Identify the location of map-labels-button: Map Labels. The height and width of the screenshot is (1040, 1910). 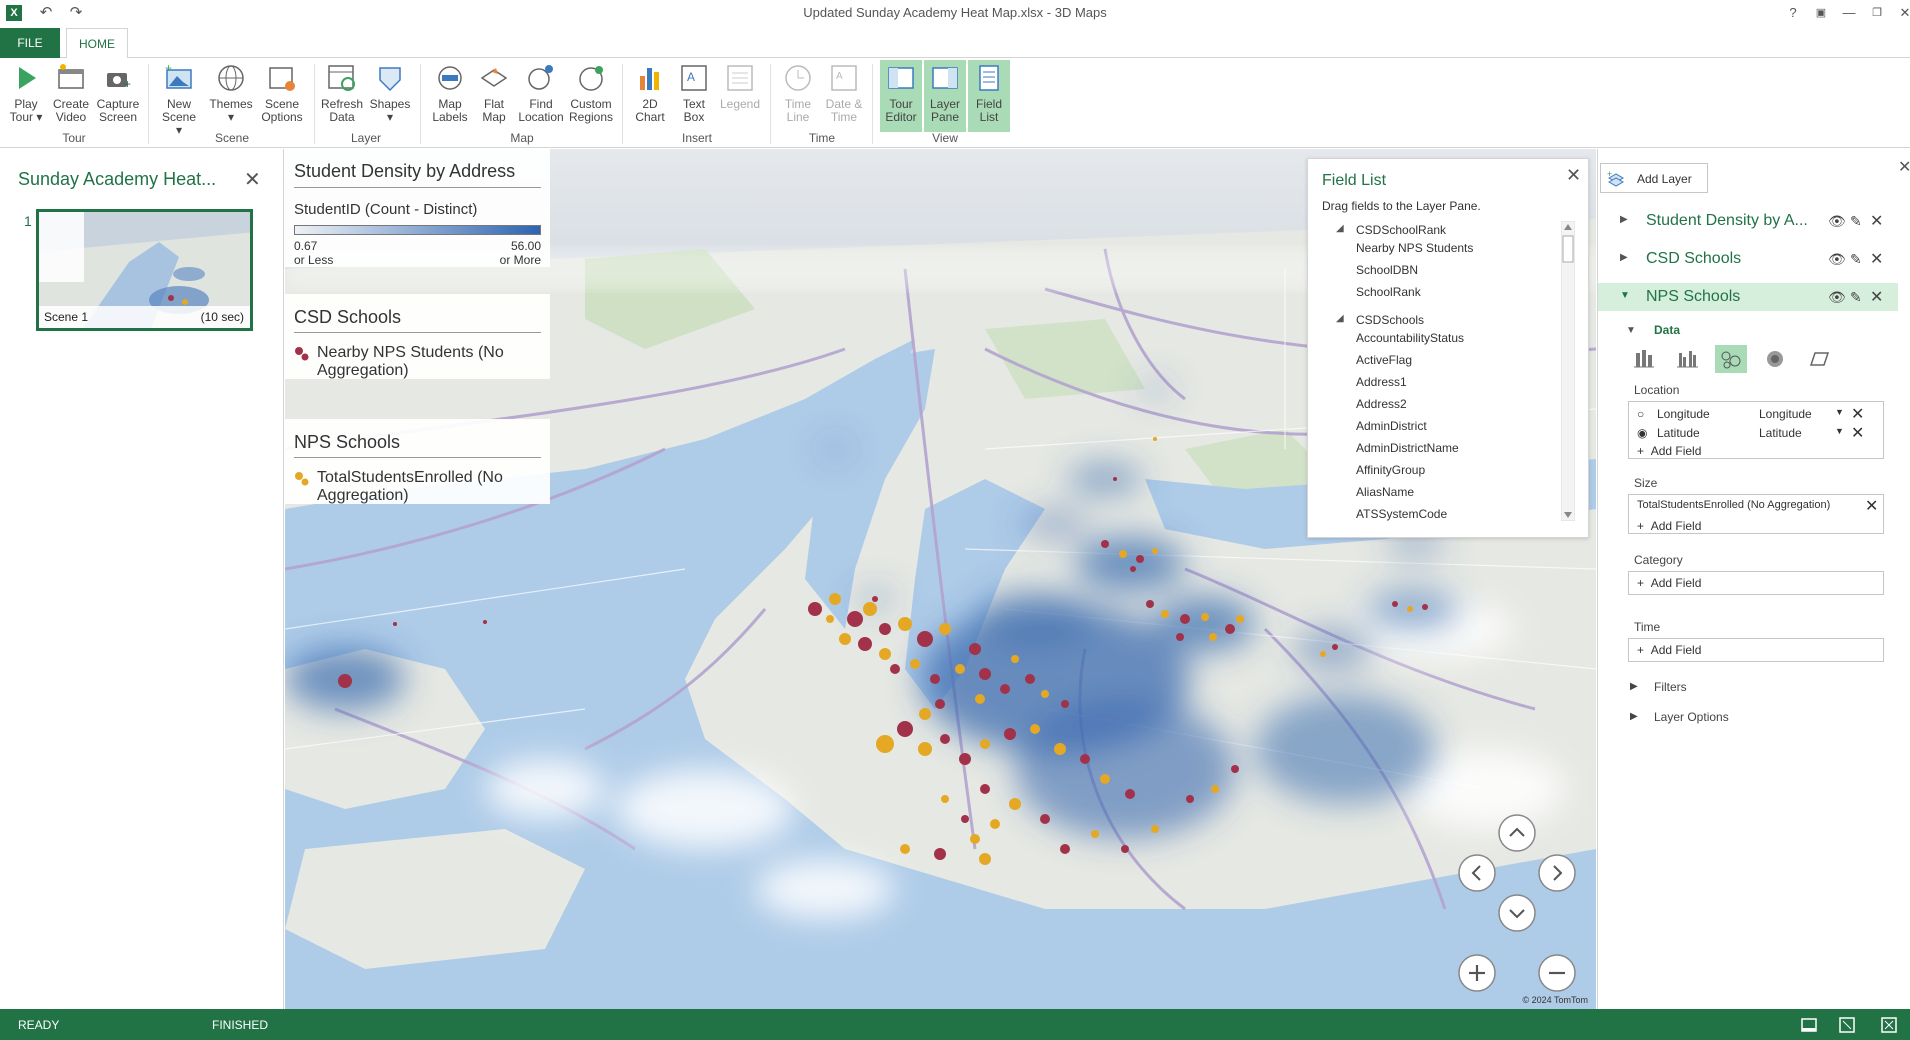
(450, 97).